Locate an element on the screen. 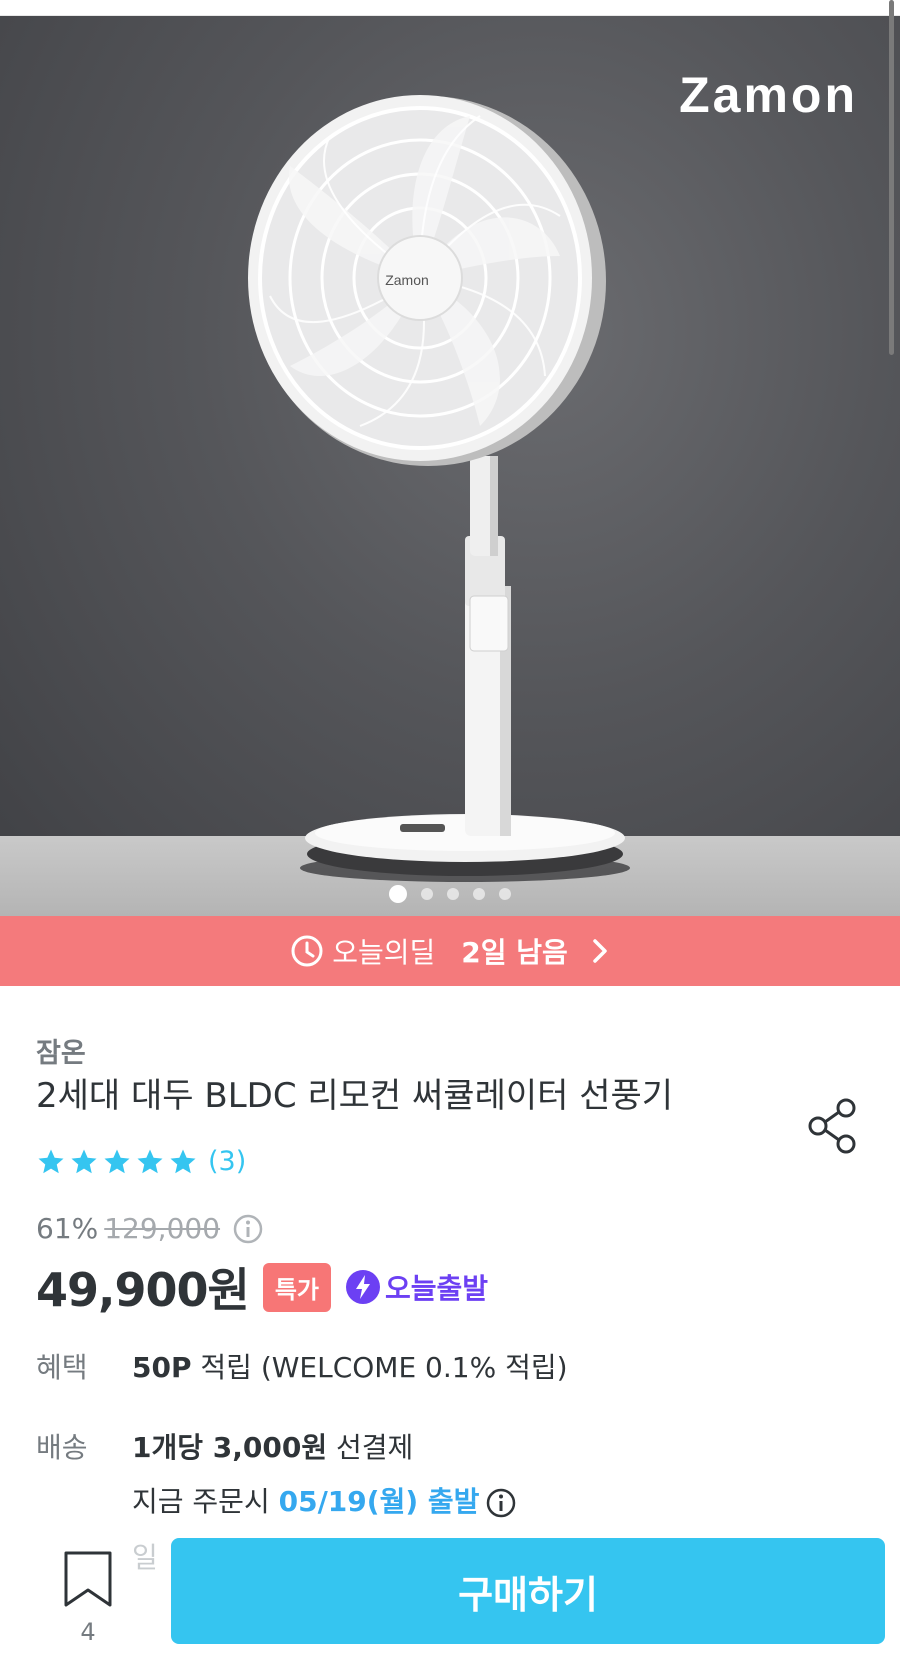 Image resolution: width=900 pixels, height=1677 pixels. review-count: (3) is located at coordinates (227, 1161).